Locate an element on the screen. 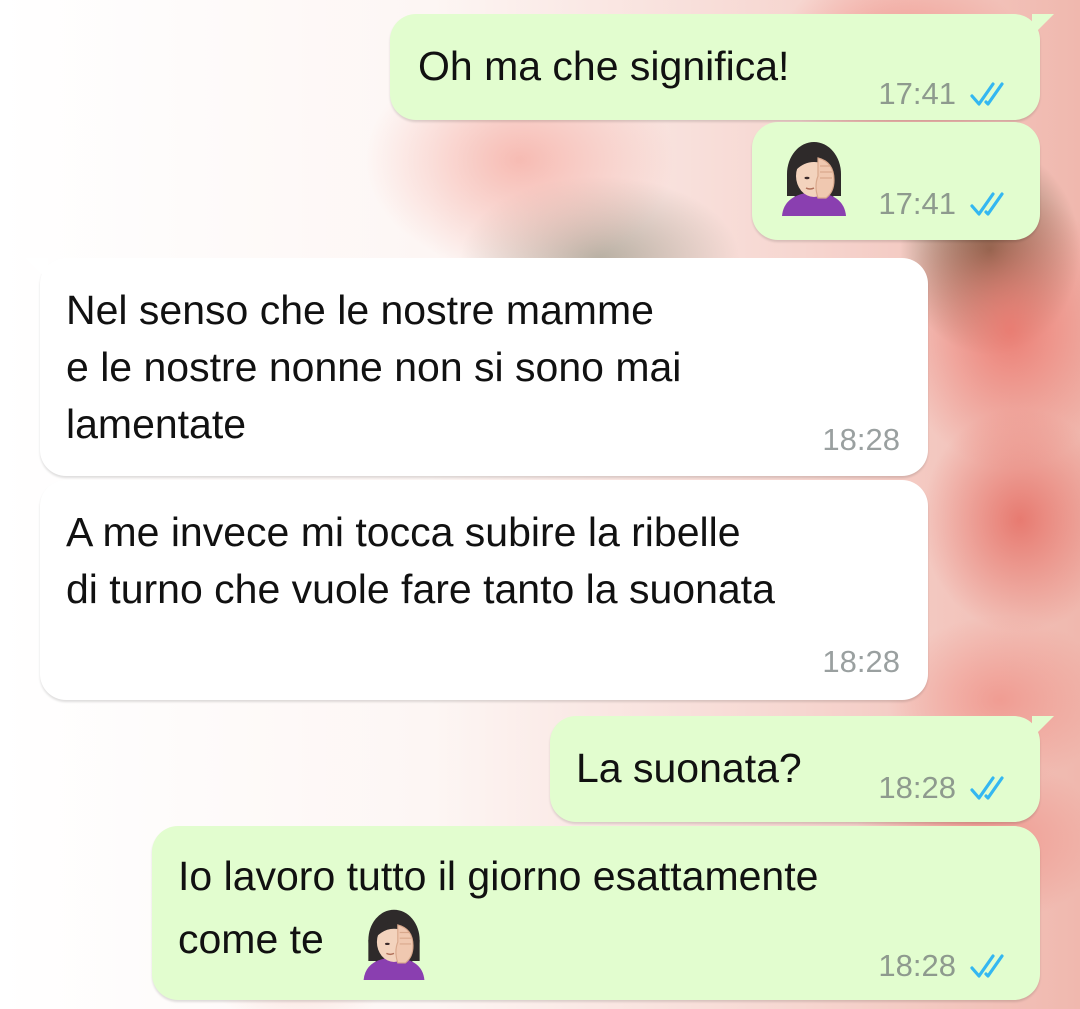 This screenshot has width=1080, height=1009. message-text: La suonata? is located at coordinates (689, 768).